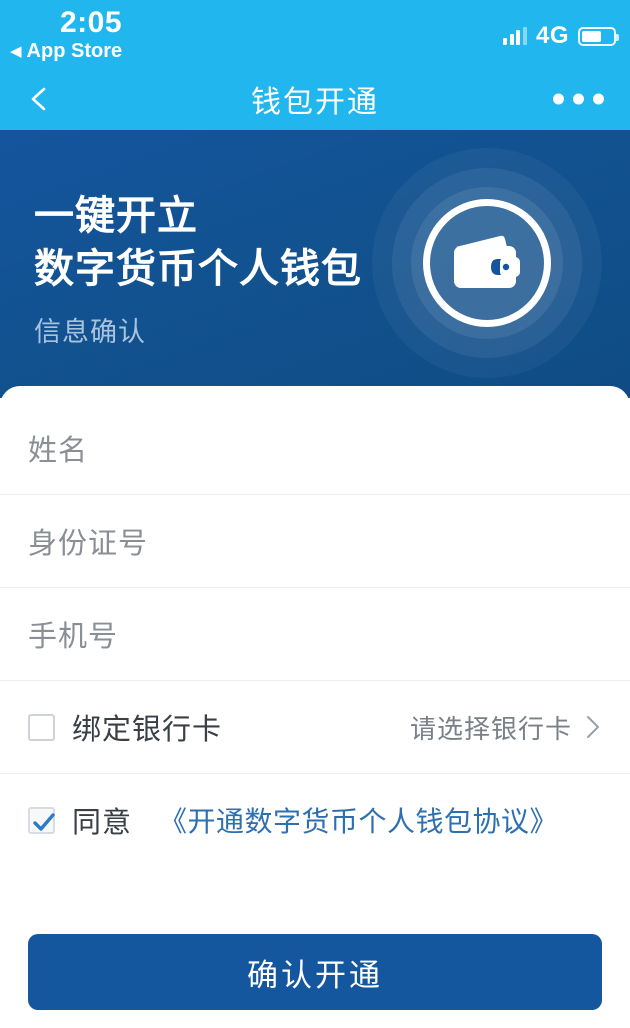  I want to click on back-triangle-icon: ◀, so click(16, 51).